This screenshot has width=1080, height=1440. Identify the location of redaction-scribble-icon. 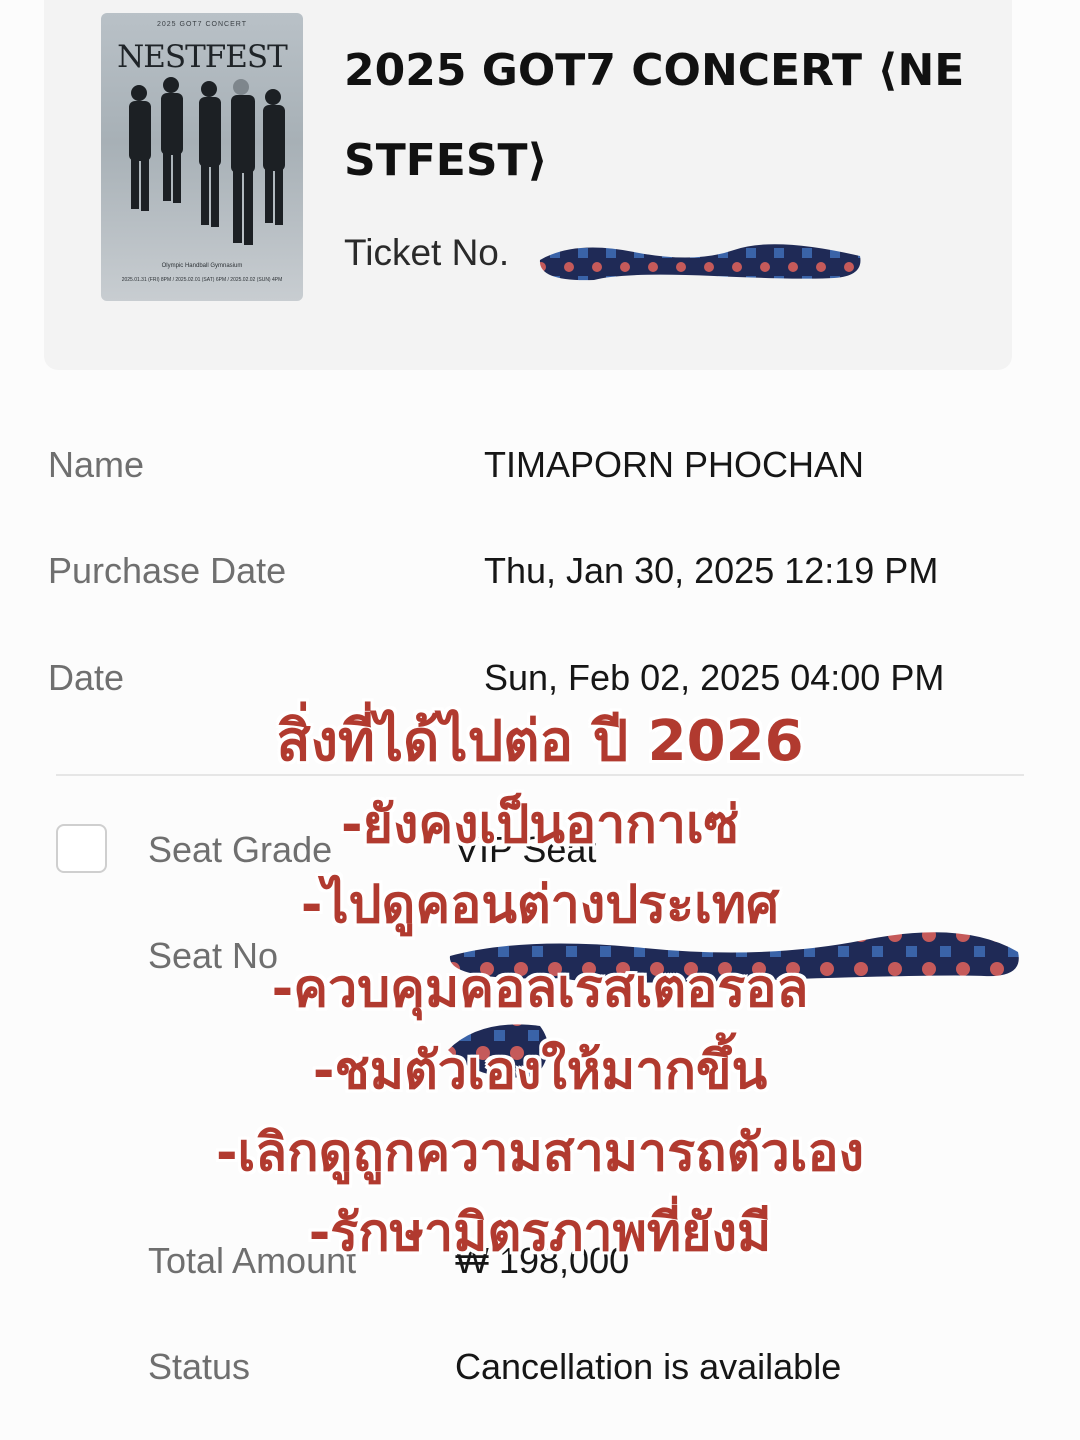
(700, 262).